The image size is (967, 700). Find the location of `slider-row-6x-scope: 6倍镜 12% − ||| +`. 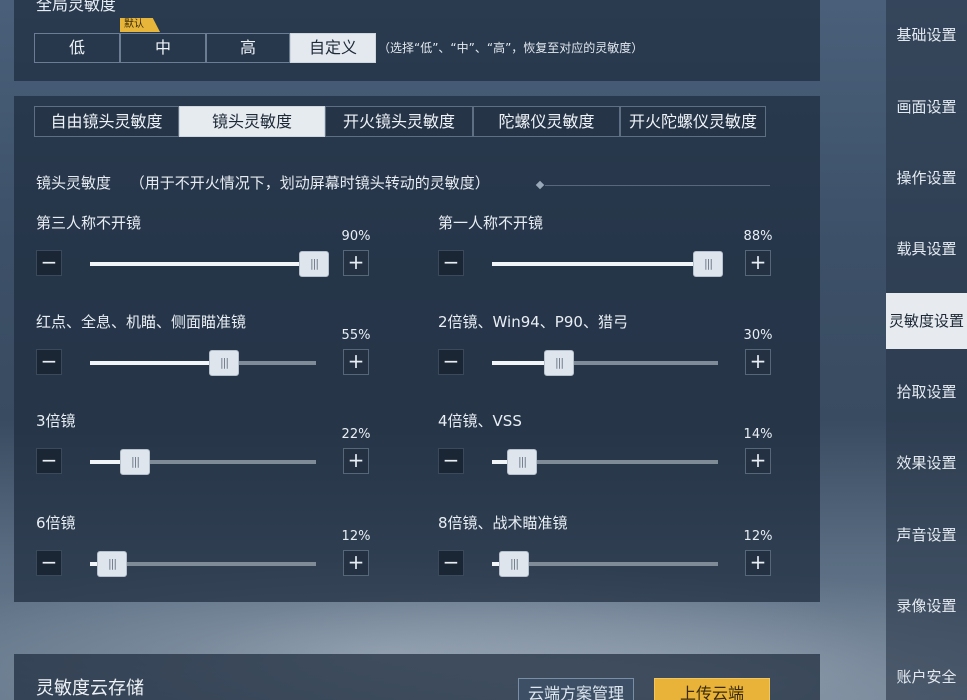

slider-row-6x-scope: 6倍镜 12% − ||| + is located at coordinates (206, 552).